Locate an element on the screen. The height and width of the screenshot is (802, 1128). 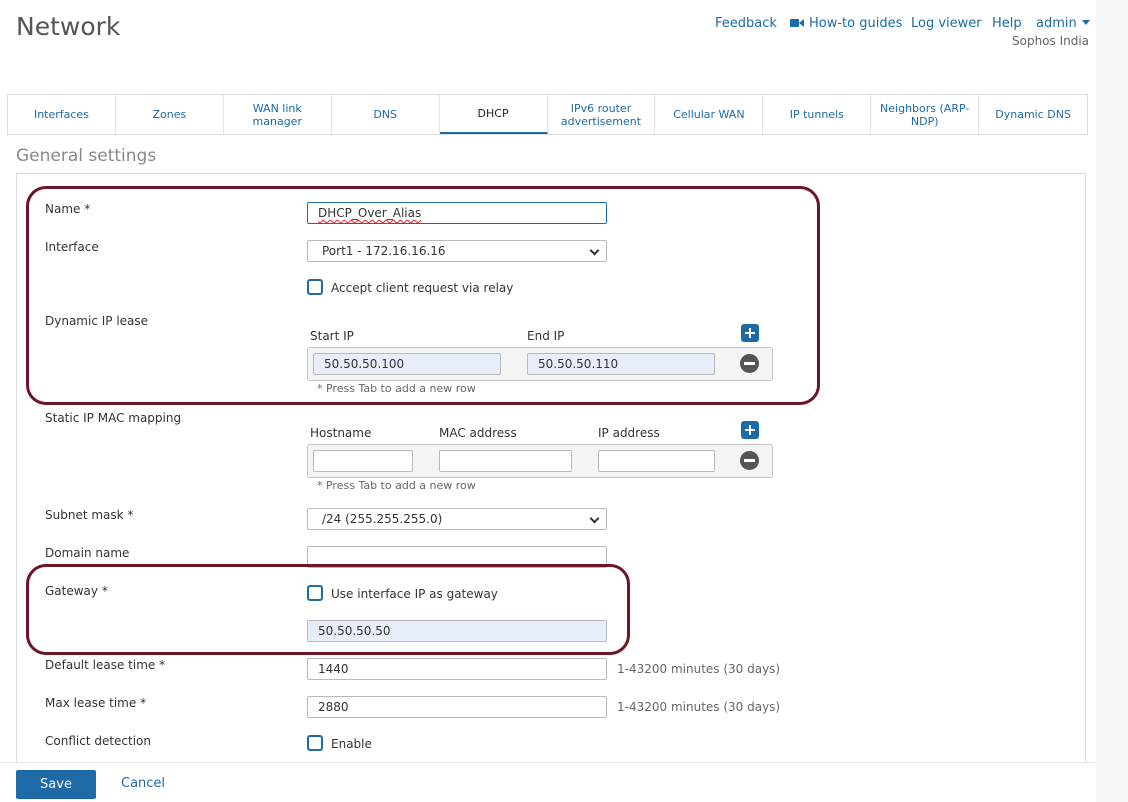
start-ip-input: 50.50.50.100 is located at coordinates (407, 364).